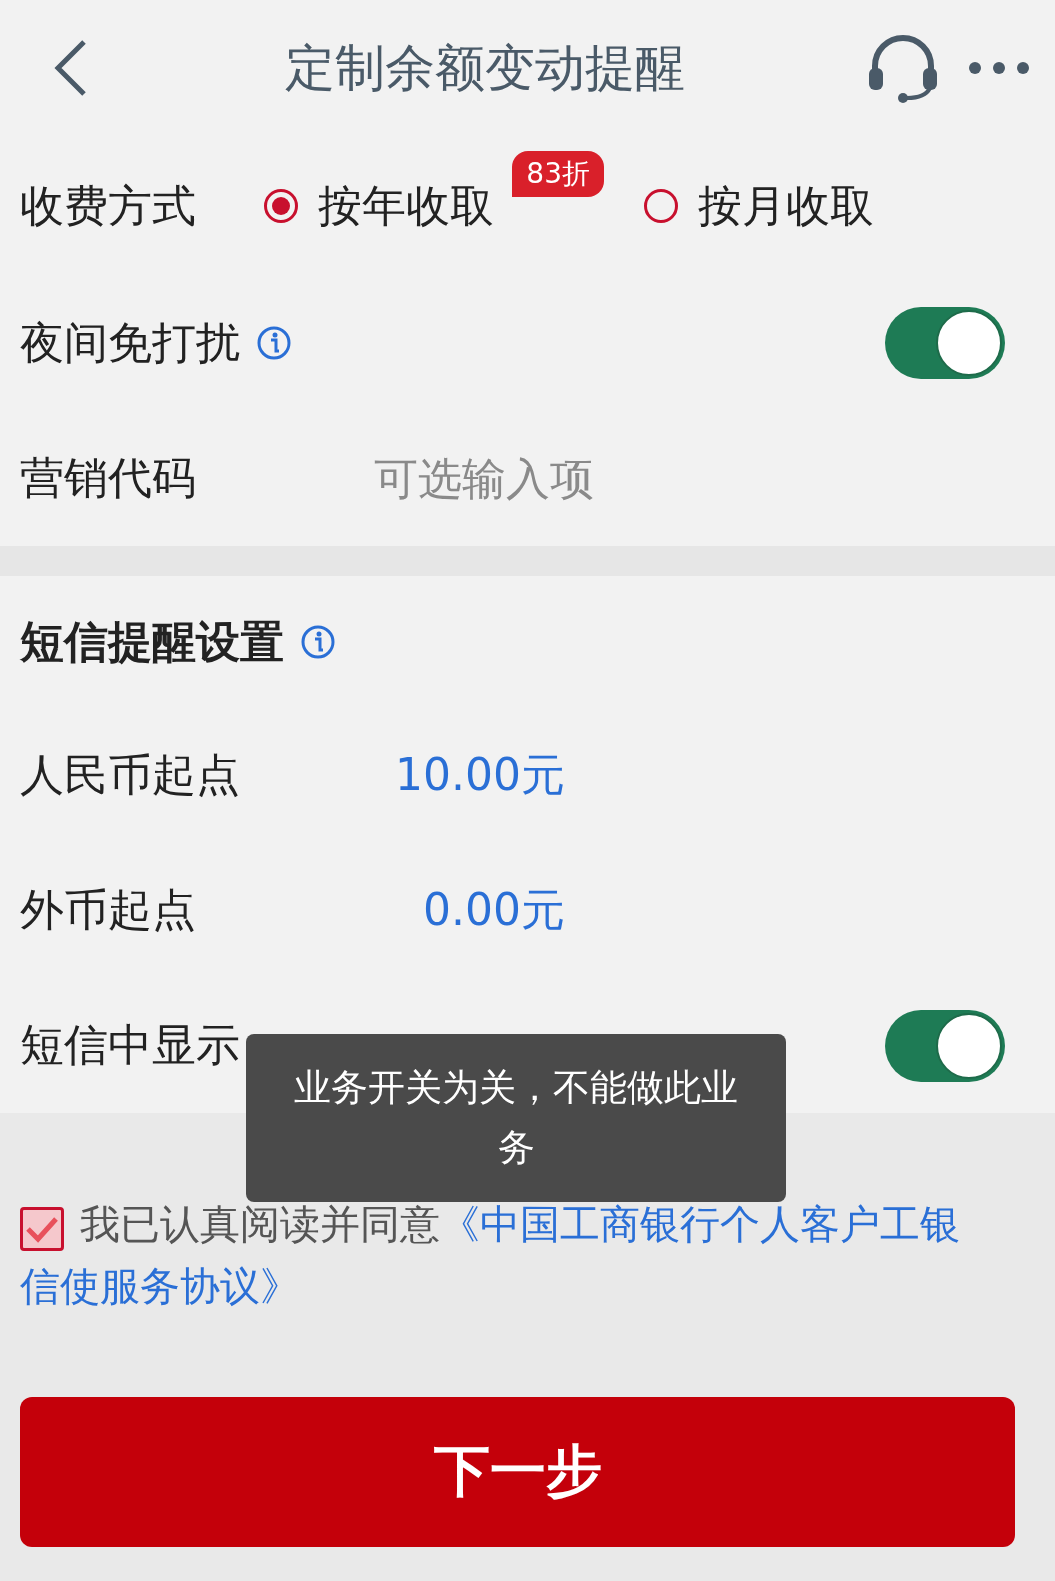 The height and width of the screenshot is (1581, 1055). What do you see at coordinates (130, 342) in the screenshot?
I see `field-label: 夜间免打扰` at bounding box center [130, 342].